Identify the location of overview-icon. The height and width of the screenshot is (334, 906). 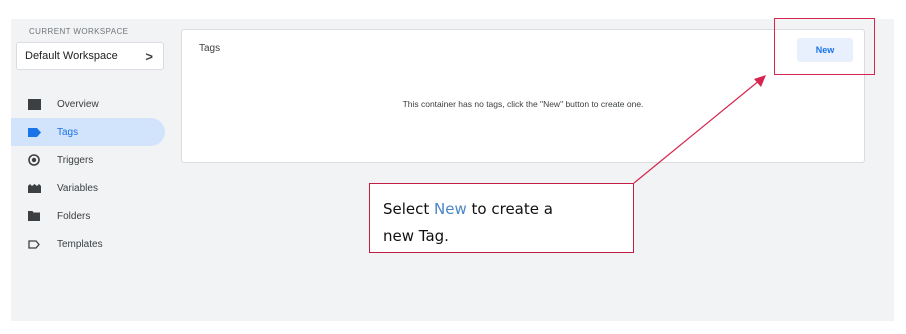
(34, 104).